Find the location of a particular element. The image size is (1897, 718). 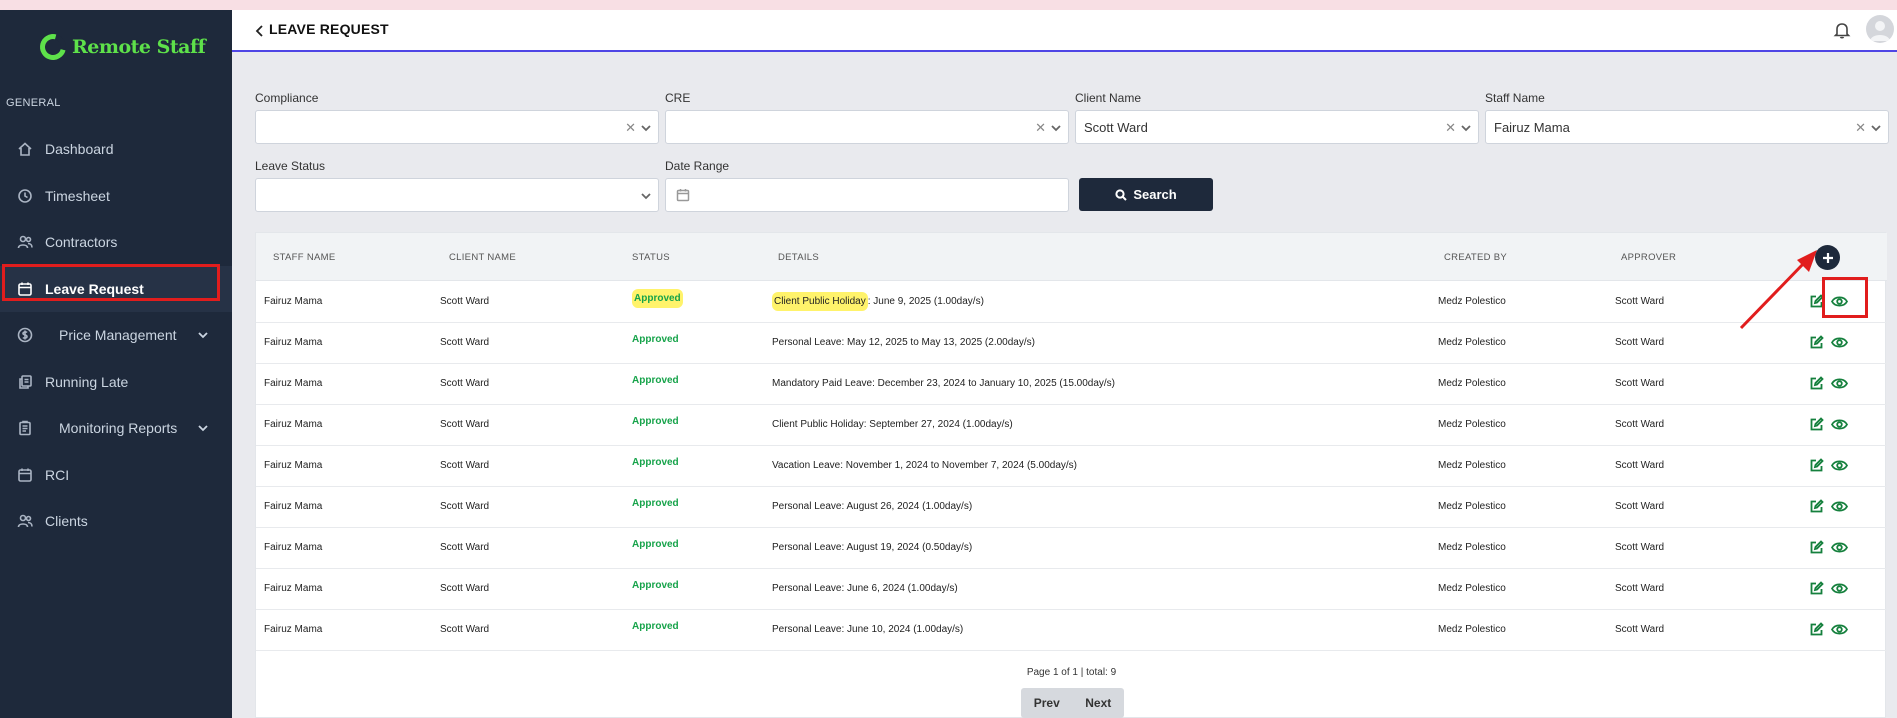

search-button-label: Search is located at coordinates (1155, 194).